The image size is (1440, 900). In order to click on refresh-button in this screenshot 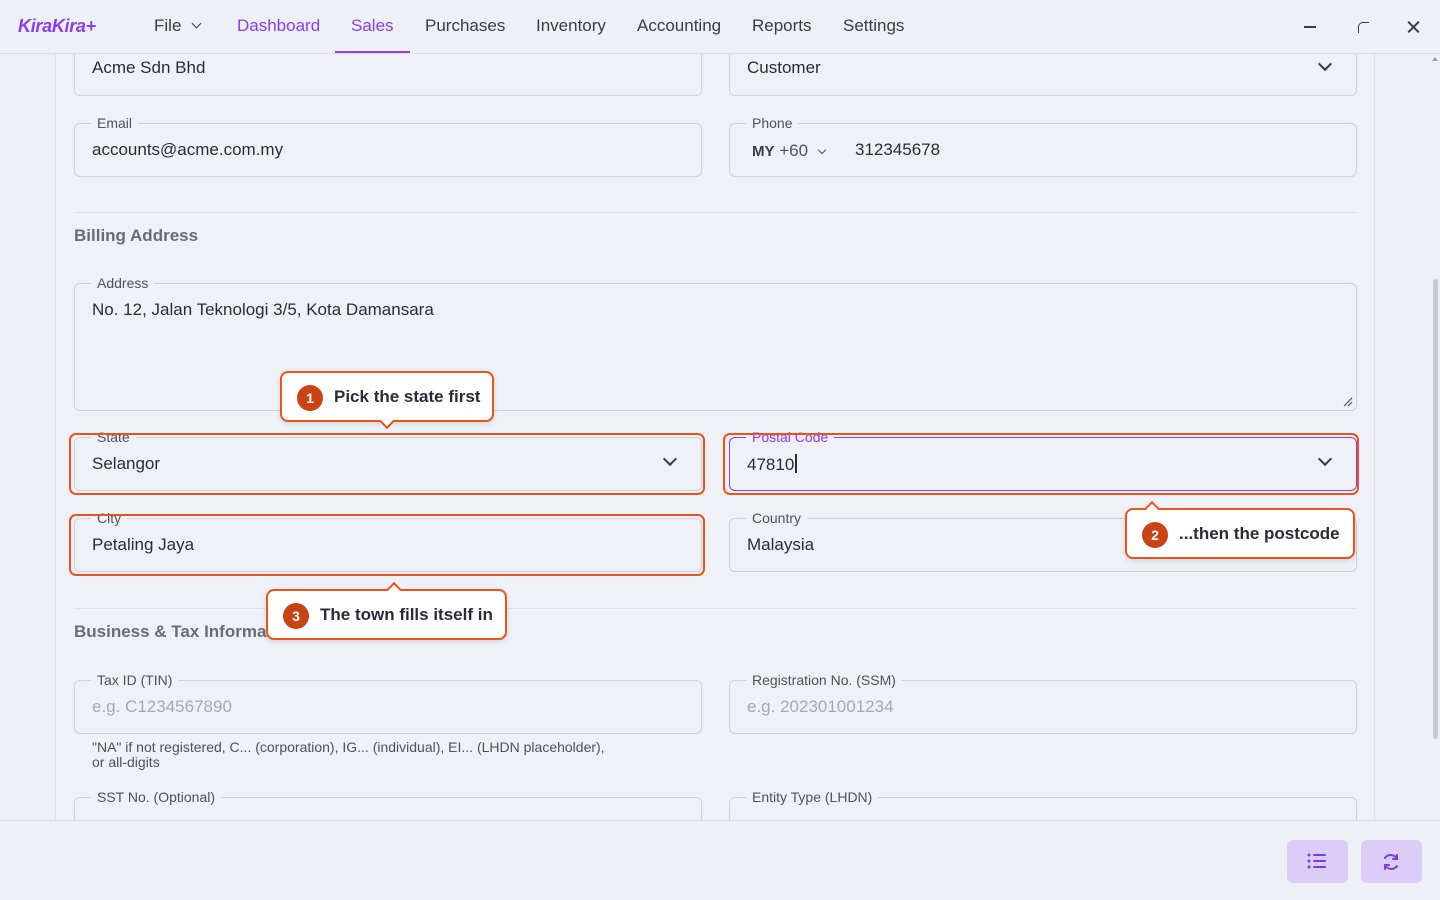, I will do `click(1391, 861)`.